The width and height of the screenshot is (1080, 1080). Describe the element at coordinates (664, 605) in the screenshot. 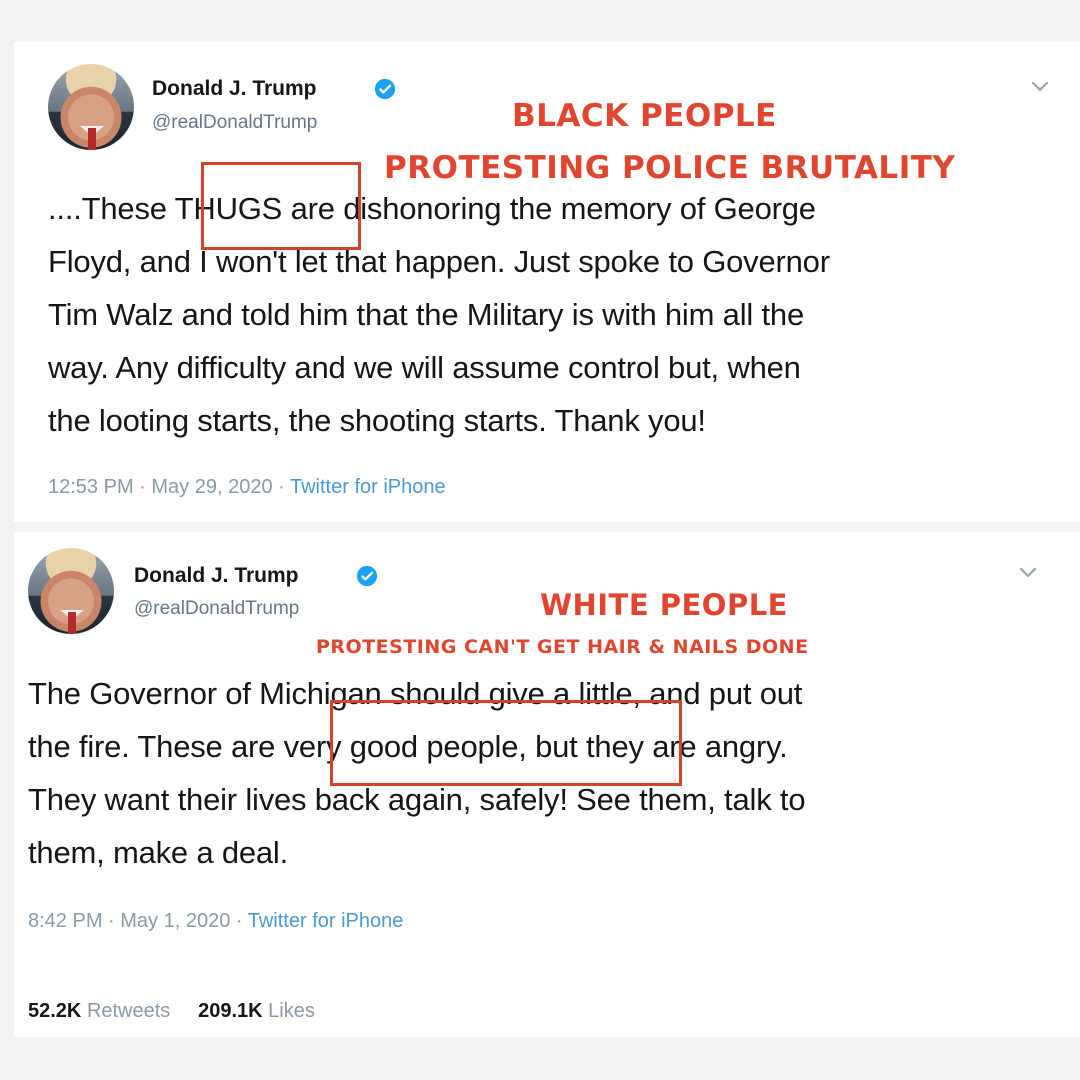

I see `annotation-label: WHITE PEOPLE` at that location.